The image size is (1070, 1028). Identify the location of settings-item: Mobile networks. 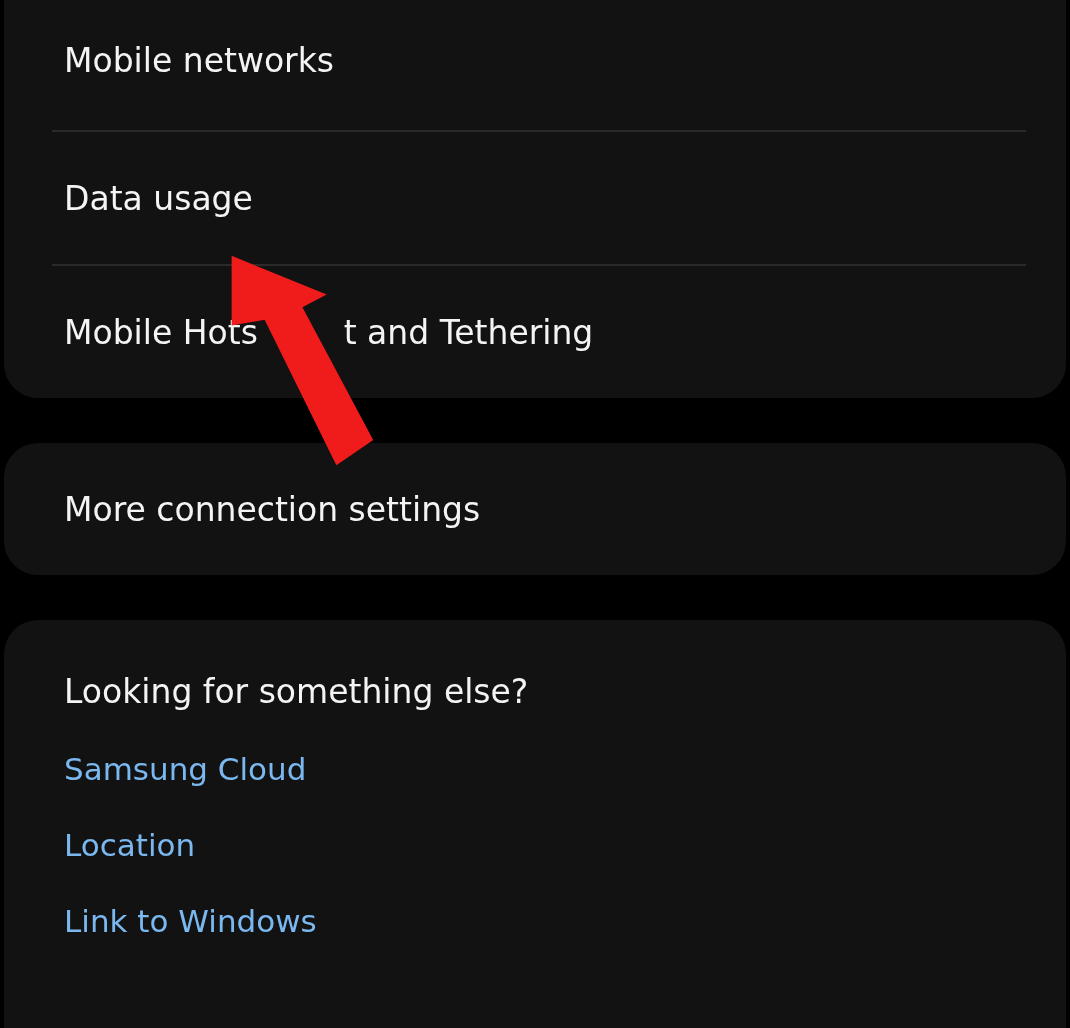
(535, 65).